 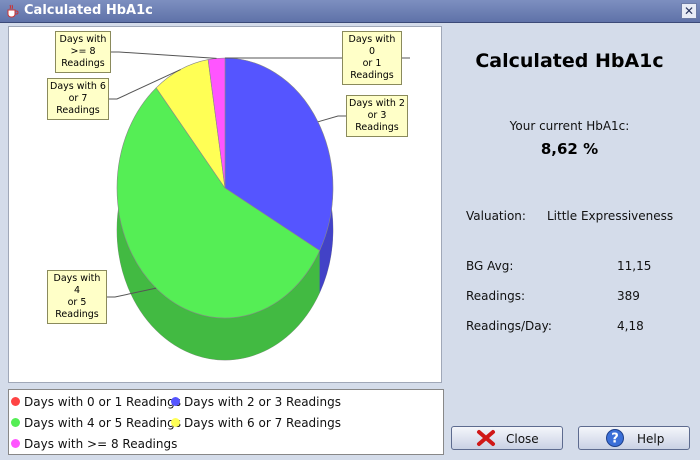 I want to click on callout-line: >= 8, so click(x=83, y=51).